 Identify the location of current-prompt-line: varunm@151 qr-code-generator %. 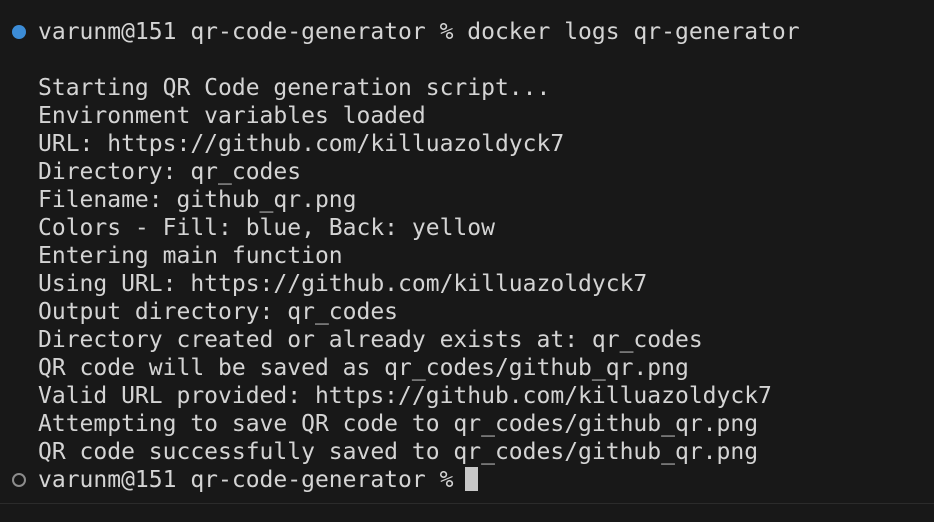
(258, 480).